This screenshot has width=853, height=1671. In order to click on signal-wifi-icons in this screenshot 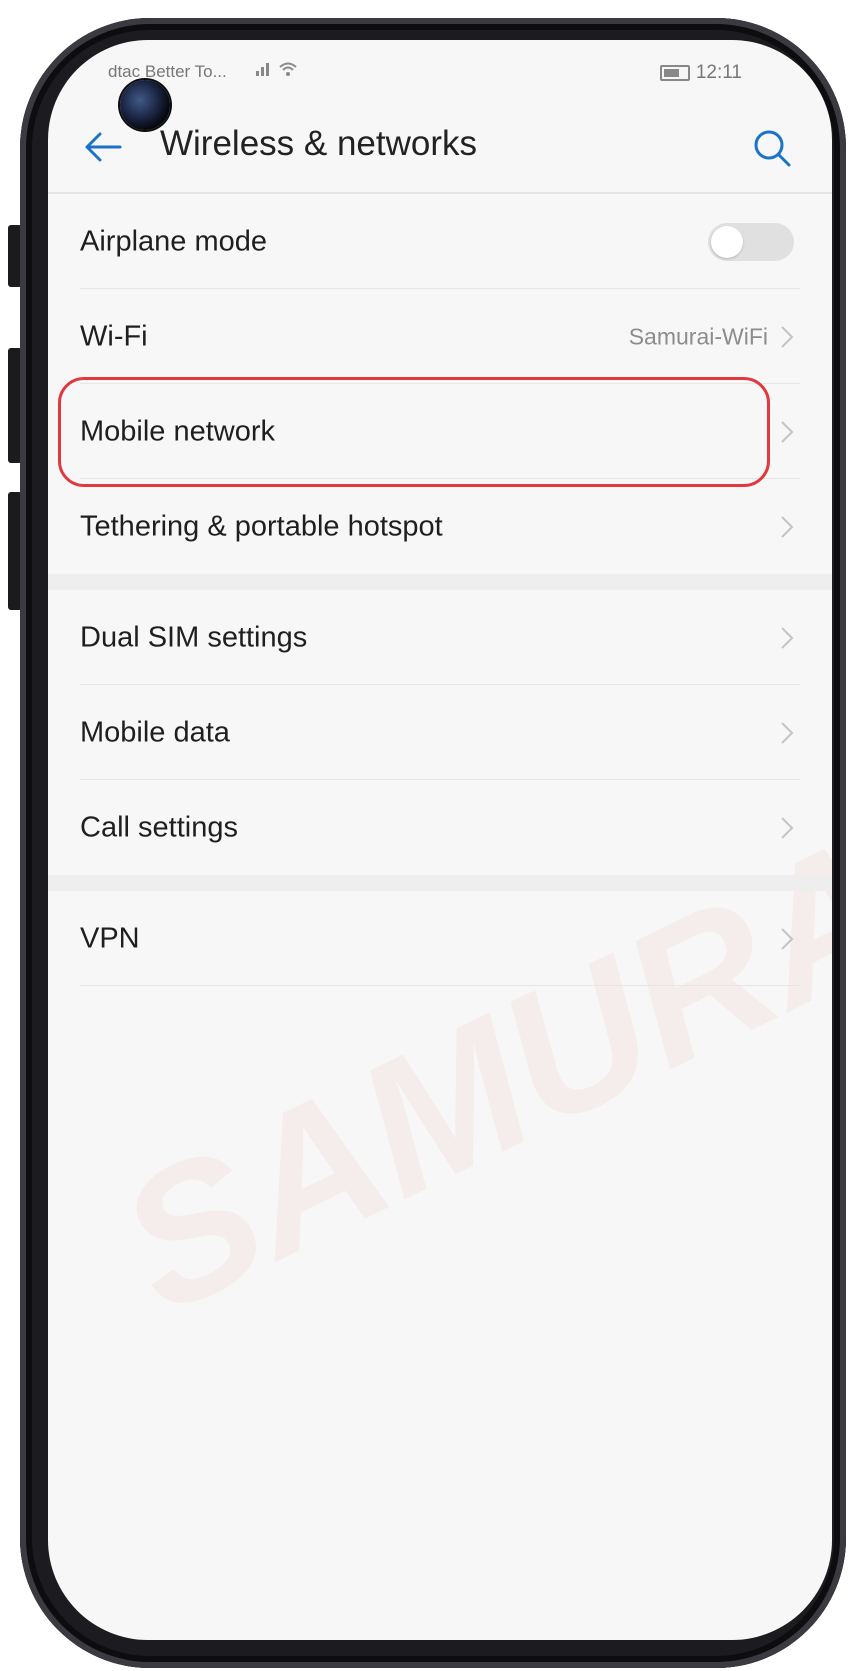, I will do `click(281, 70)`.